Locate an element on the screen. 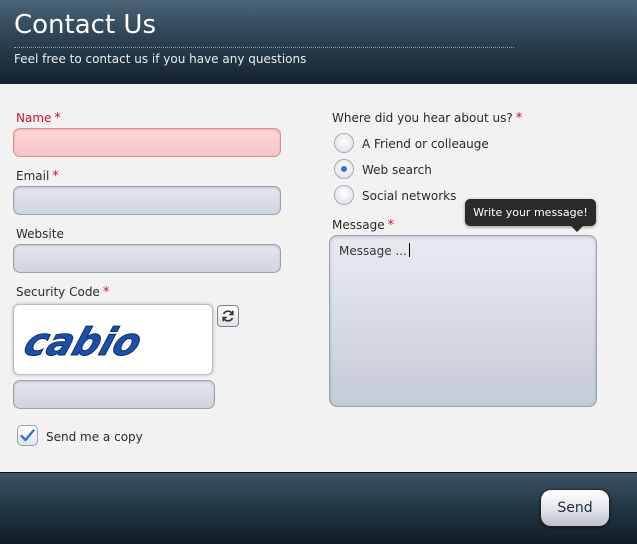  refresh-icon is located at coordinates (228, 316).